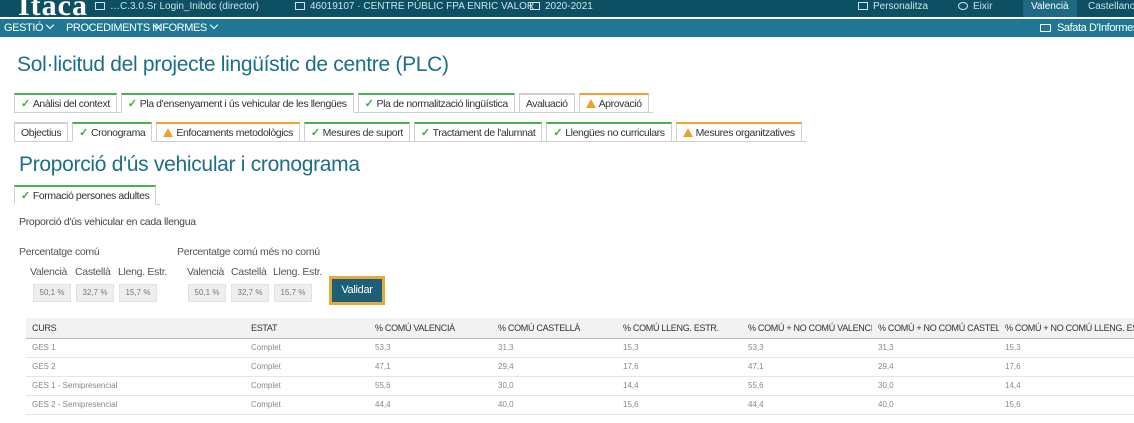  I want to click on common-plus-valencia-value: 50,1 %, so click(207, 293).